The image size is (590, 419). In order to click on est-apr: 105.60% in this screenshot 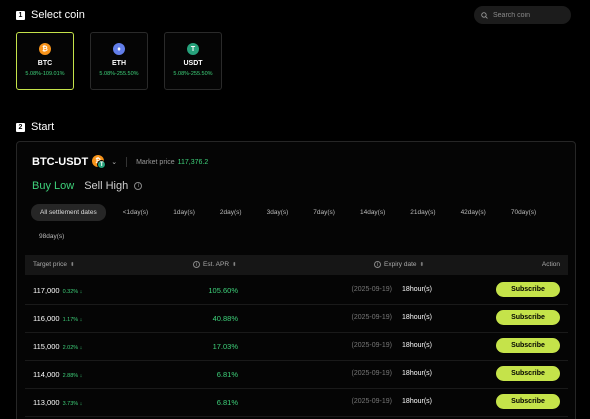, I will do `click(223, 290)`.